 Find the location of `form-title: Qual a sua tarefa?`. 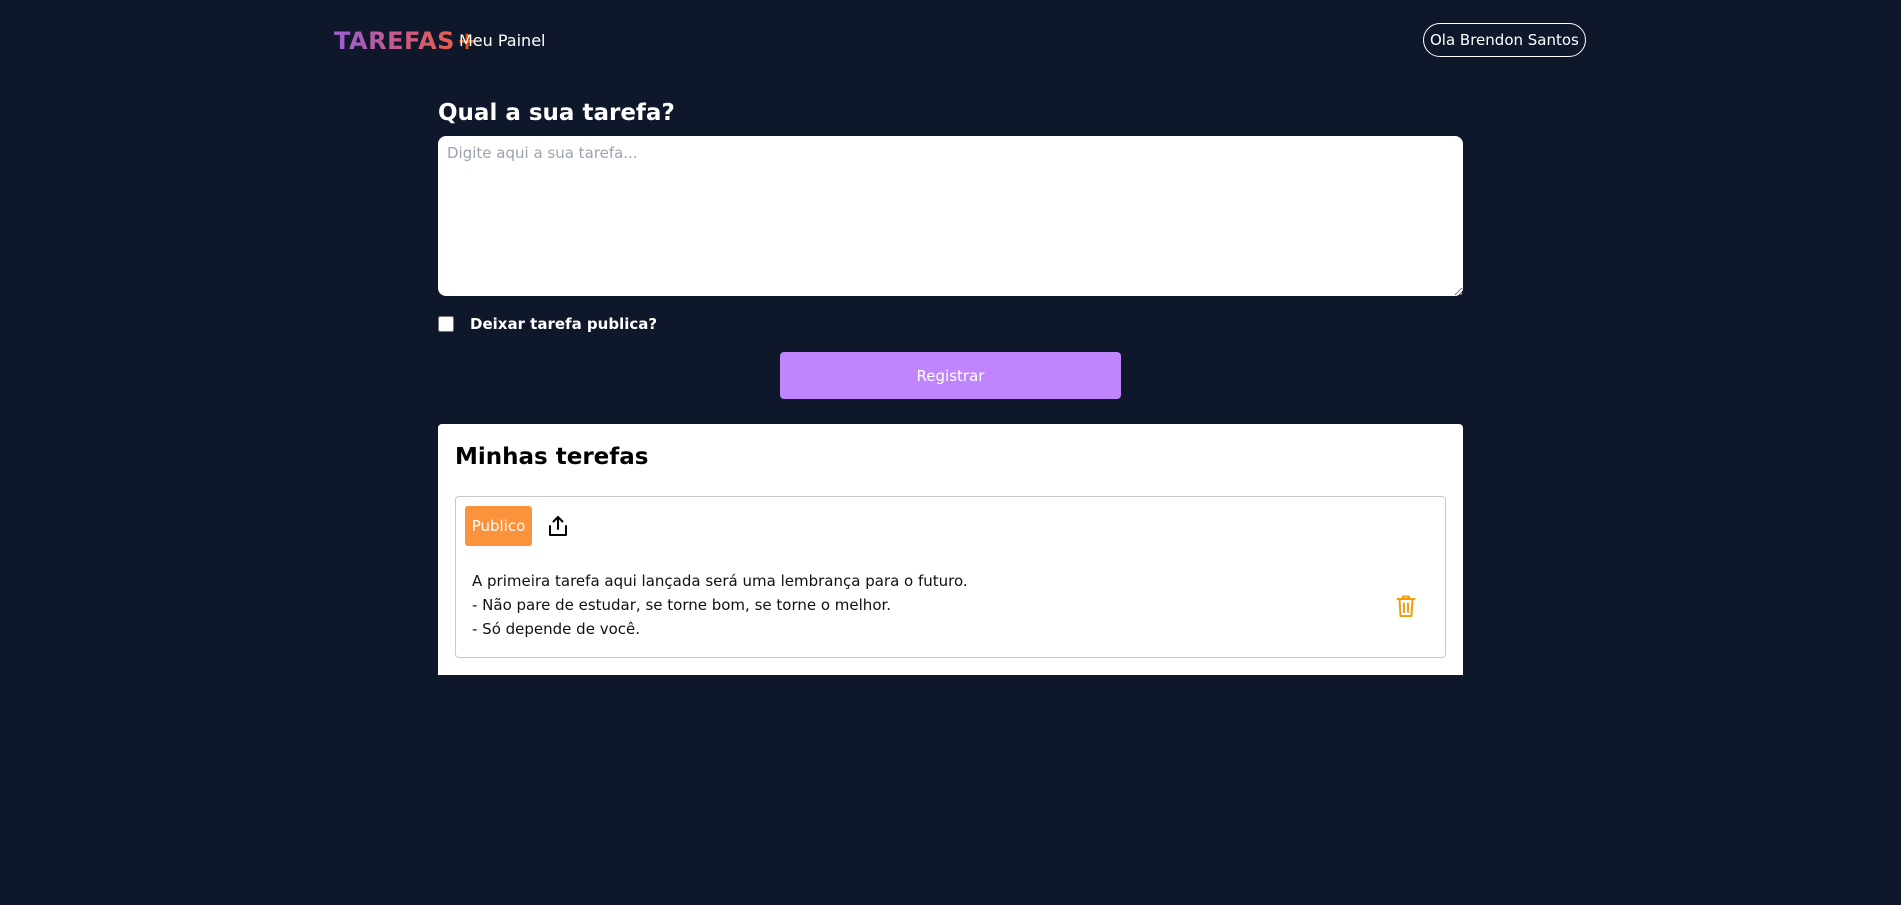

form-title: Qual a sua tarefa? is located at coordinates (556, 113).